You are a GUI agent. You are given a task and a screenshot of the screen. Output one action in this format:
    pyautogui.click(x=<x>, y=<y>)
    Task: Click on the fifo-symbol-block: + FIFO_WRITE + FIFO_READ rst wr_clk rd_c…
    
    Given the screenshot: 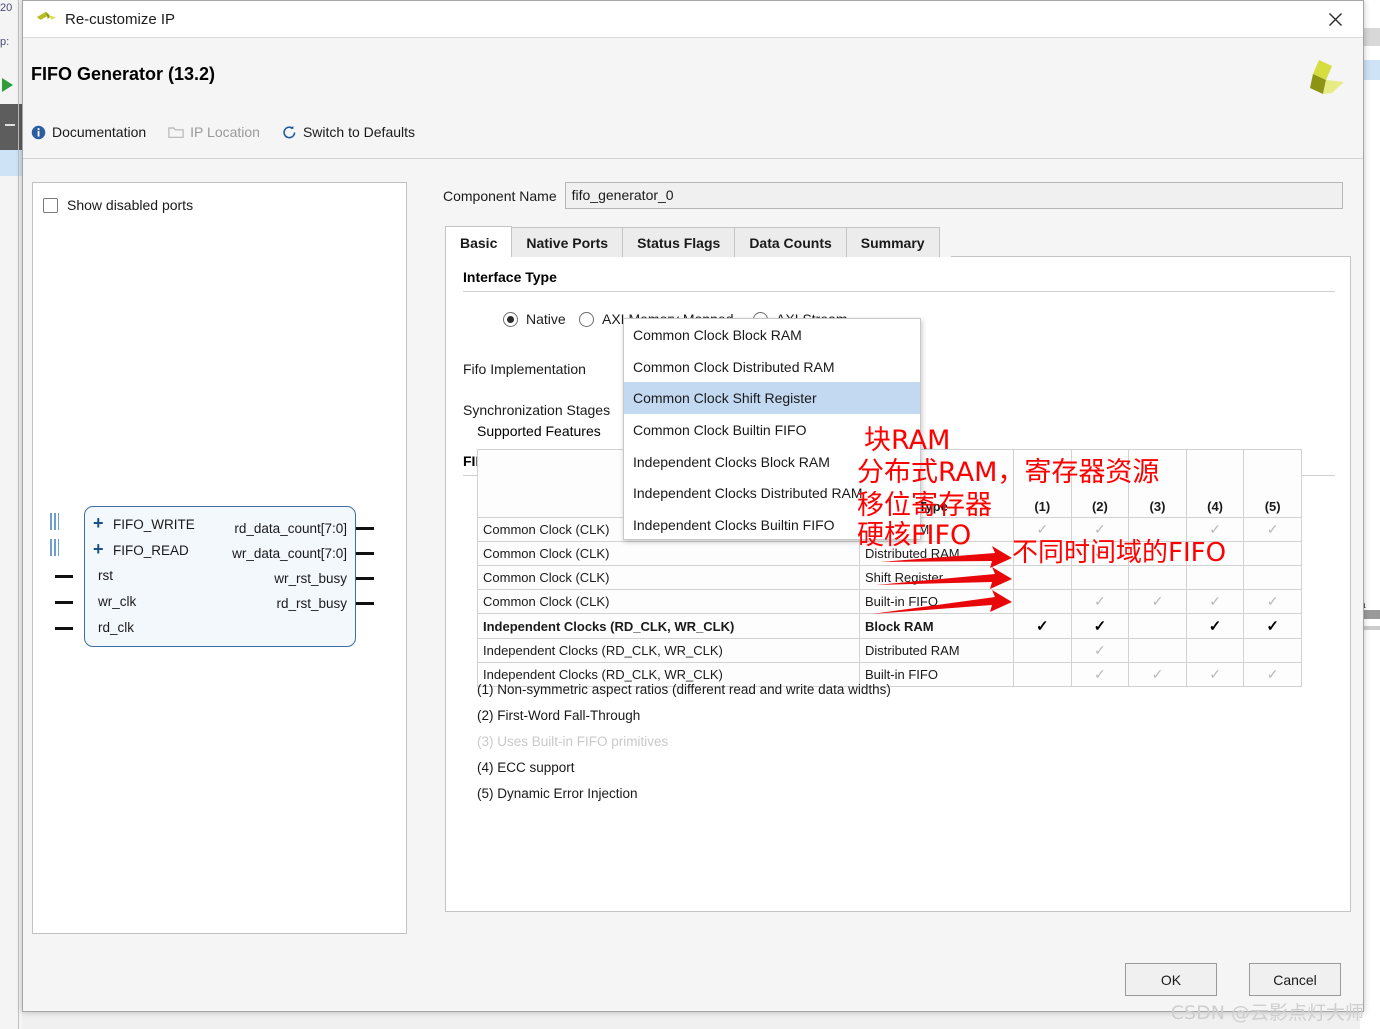 What is the action you would take?
    pyautogui.click(x=220, y=576)
    